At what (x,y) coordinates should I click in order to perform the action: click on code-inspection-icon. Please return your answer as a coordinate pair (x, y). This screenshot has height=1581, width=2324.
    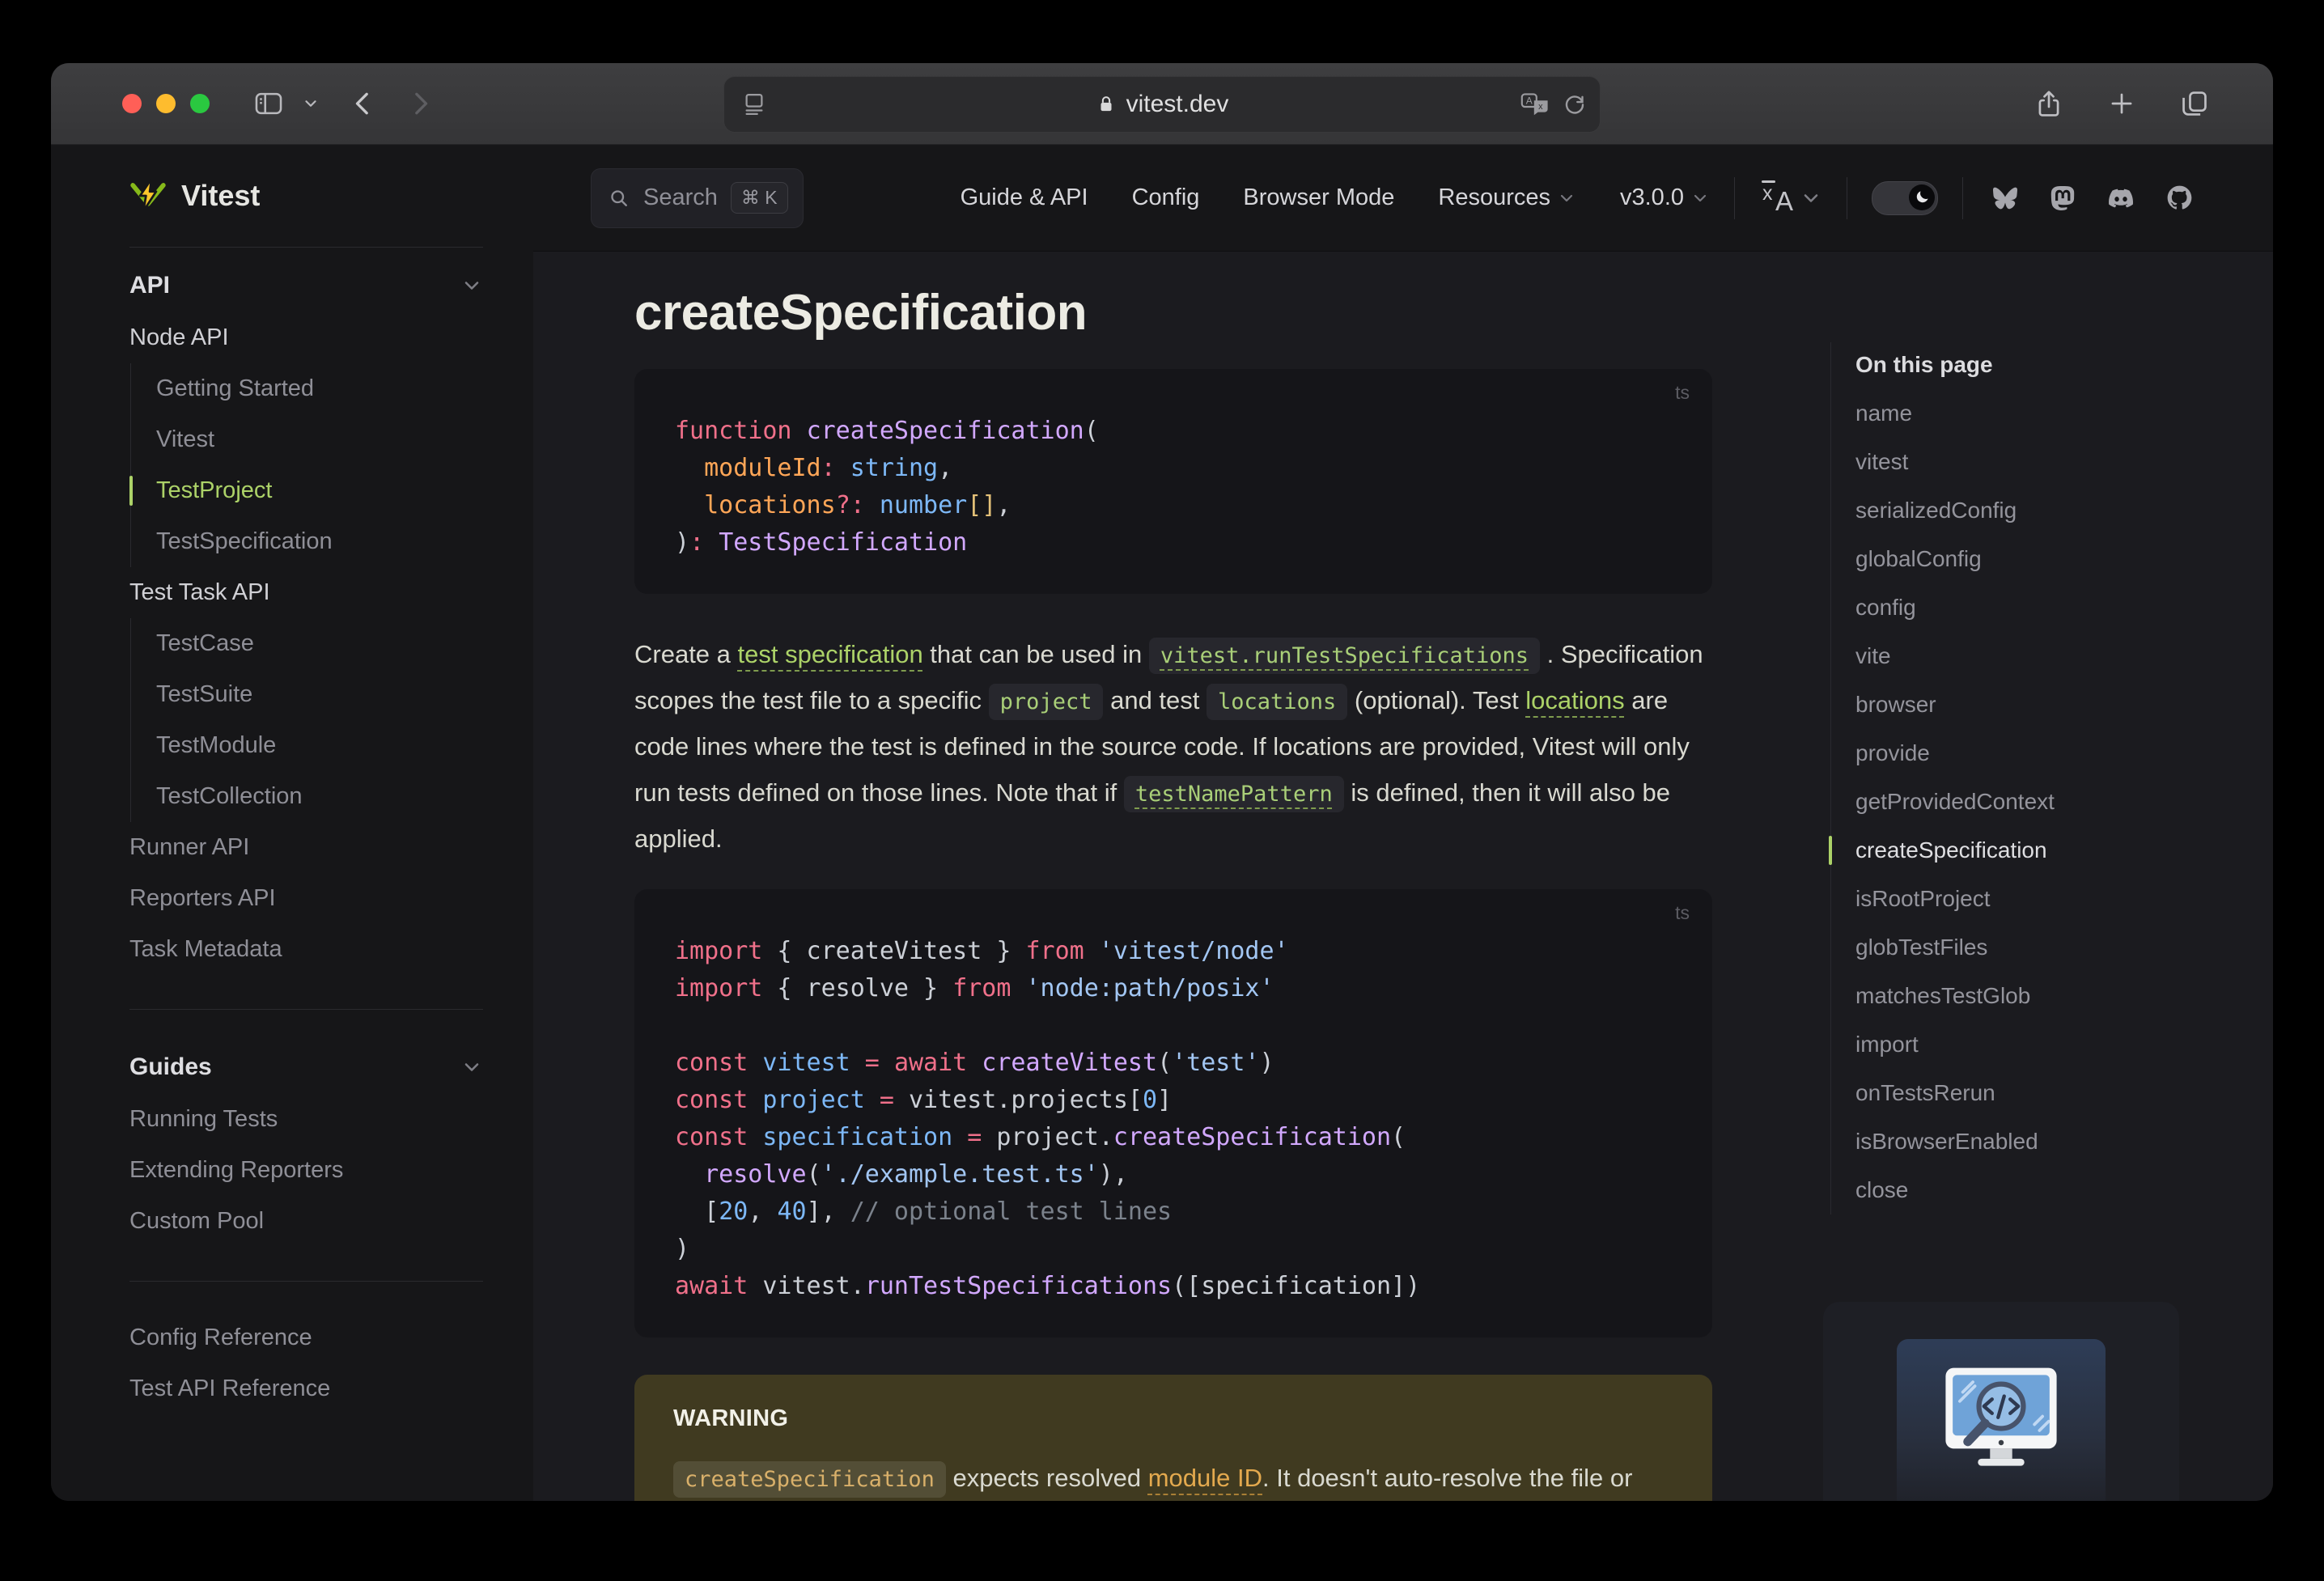
    Looking at the image, I should click on (2001, 1416).